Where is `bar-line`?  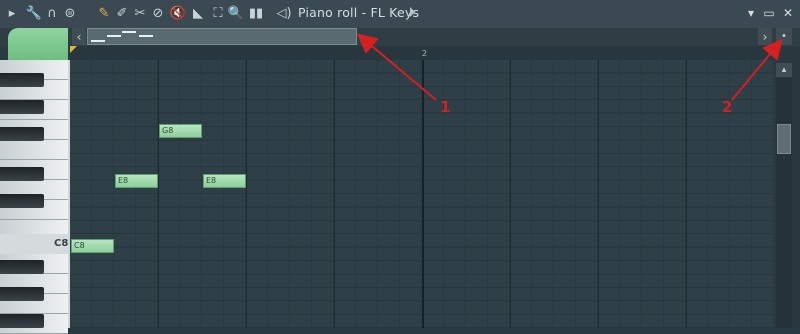 bar-line is located at coordinates (423, 194).